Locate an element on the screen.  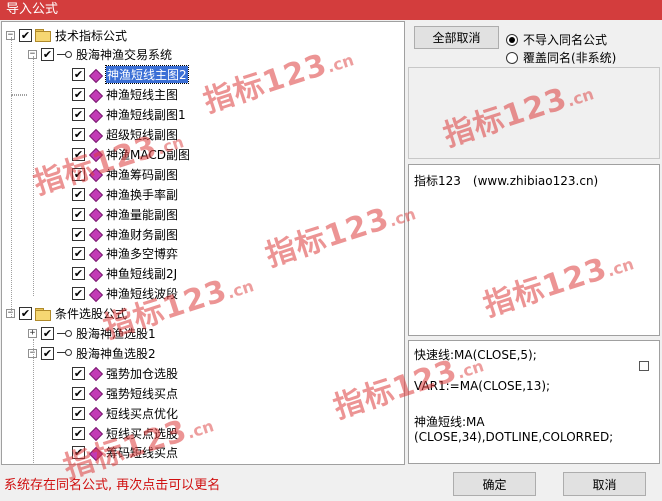
tree-item: ✔ 超级短线副图 is located at coordinates (125, 135).